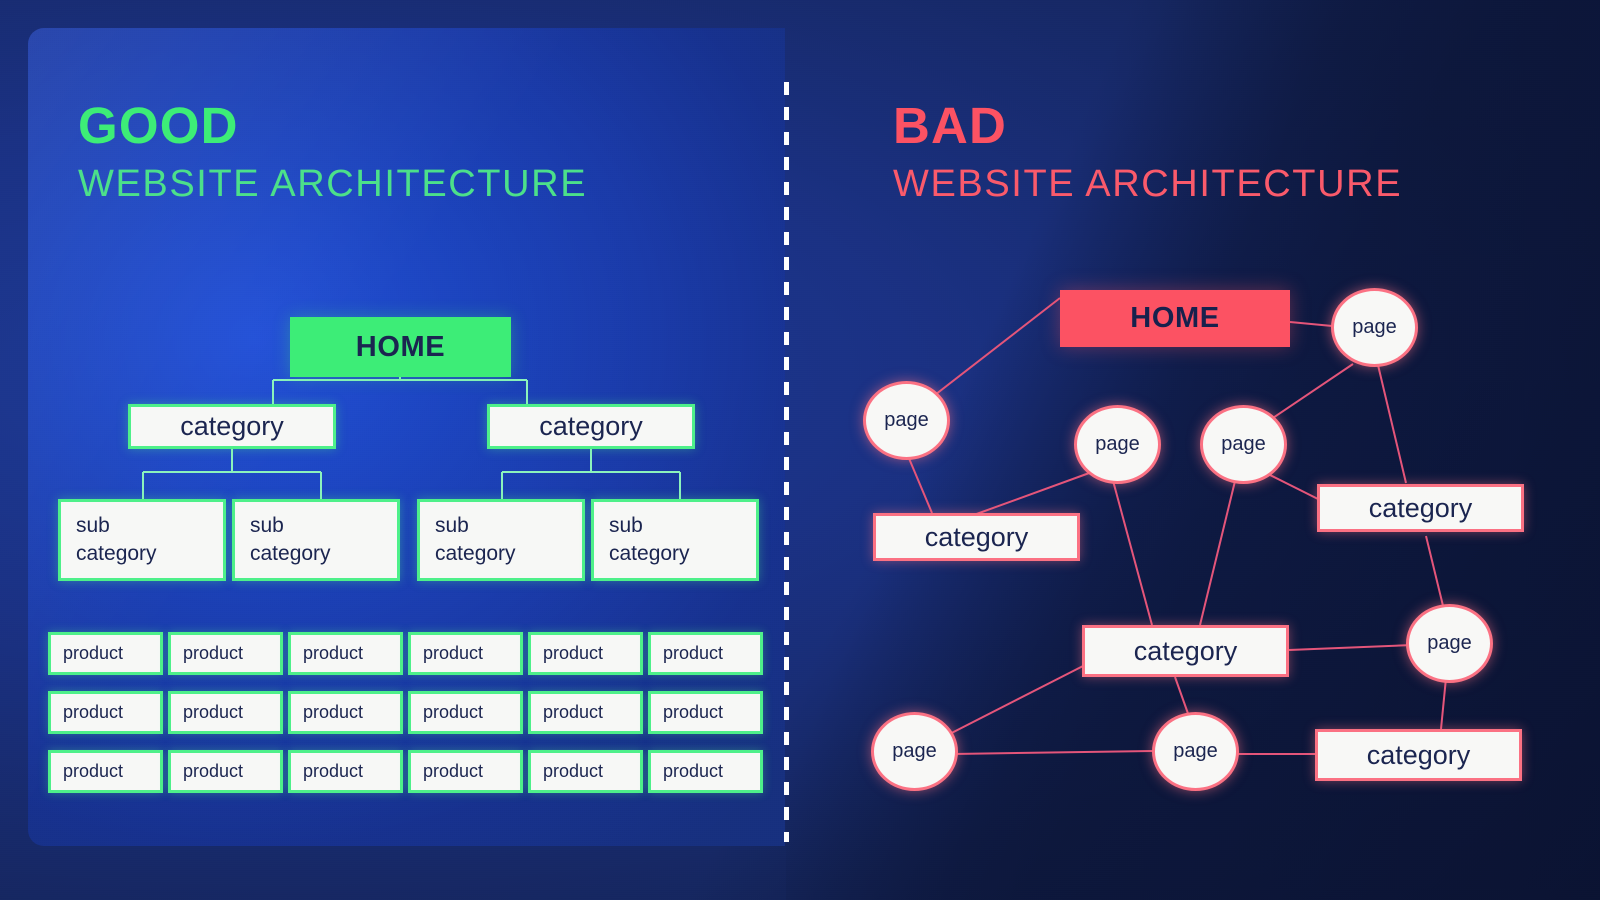 The height and width of the screenshot is (900, 1600). I want to click on good-subcategory-node-3: sub category, so click(501, 540).